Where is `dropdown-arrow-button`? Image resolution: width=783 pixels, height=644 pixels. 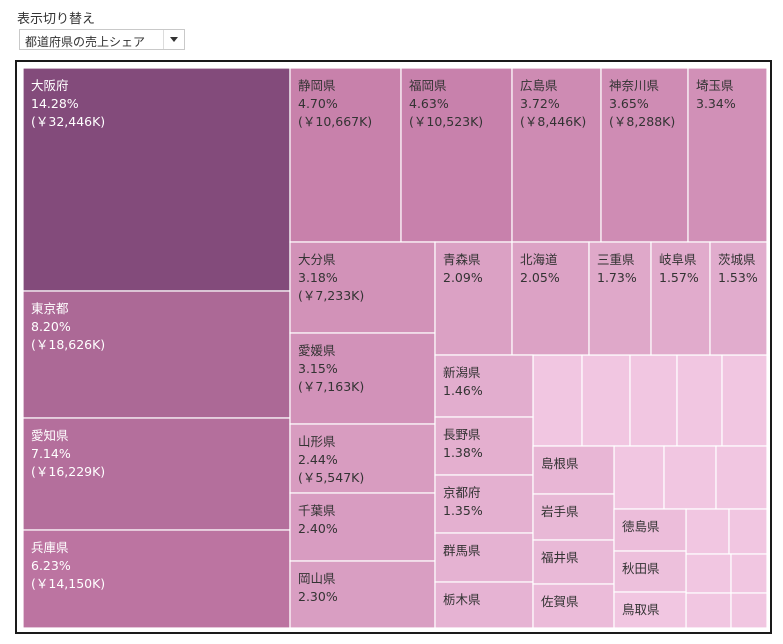 dropdown-arrow-button is located at coordinates (173, 39).